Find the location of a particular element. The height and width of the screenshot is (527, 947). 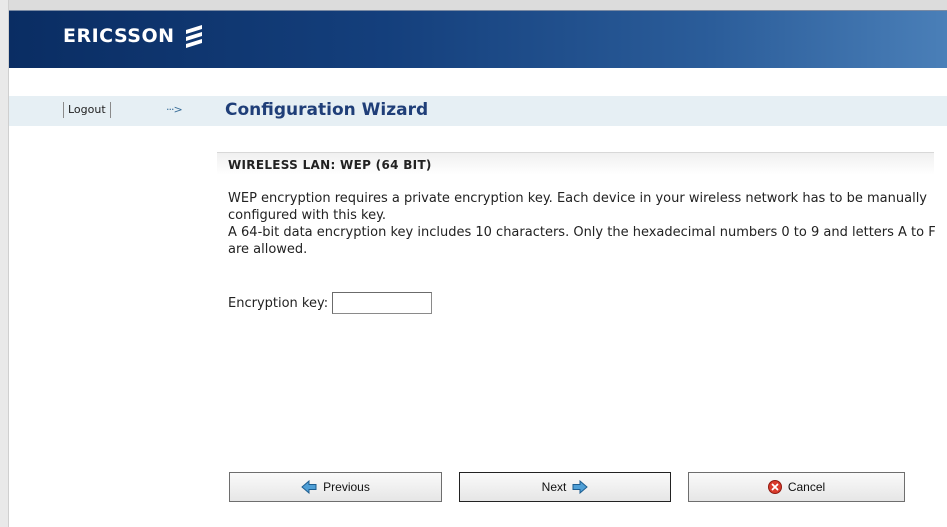

ericsson-stripes-icon is located at coordinates (194, 36).